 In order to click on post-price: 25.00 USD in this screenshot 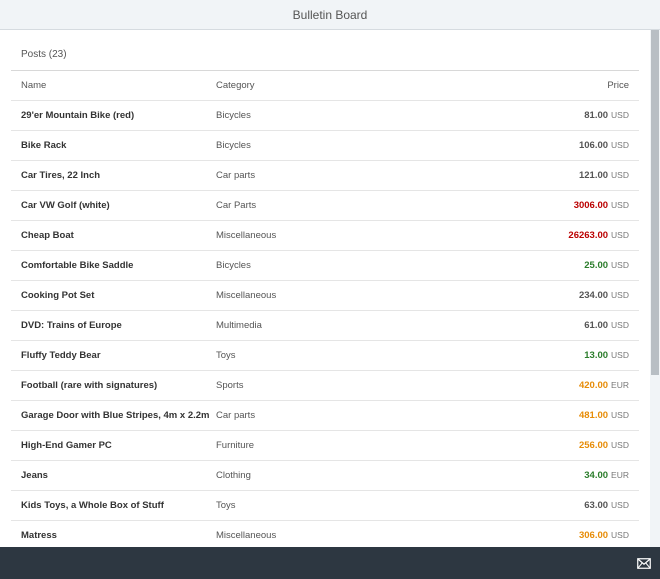, I will do `click(542, 265)`.